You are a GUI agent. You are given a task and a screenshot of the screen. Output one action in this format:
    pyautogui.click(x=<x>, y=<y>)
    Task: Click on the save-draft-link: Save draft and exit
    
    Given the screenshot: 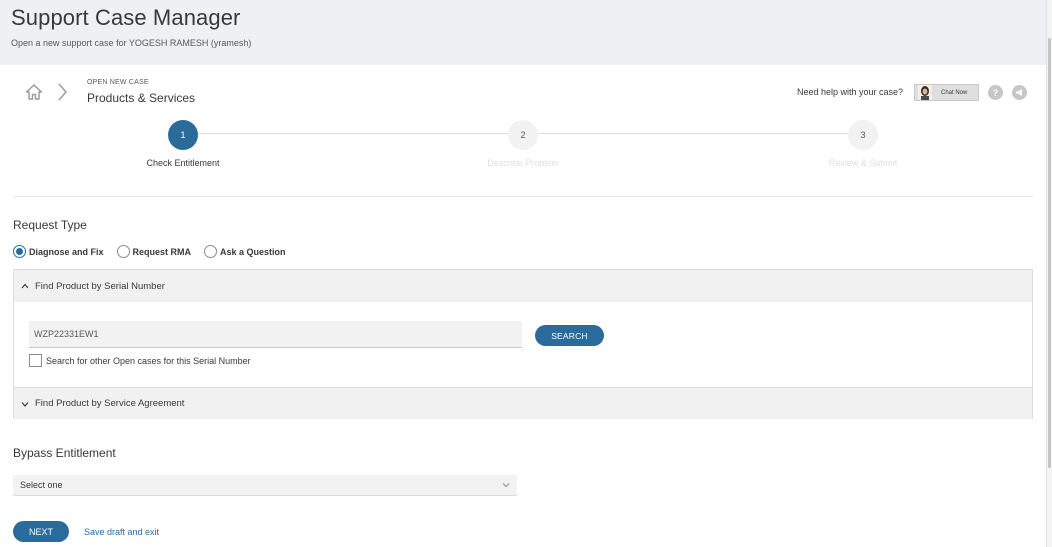 What is the action you would take?
    pyautogui.click(x=121, y=532)
    